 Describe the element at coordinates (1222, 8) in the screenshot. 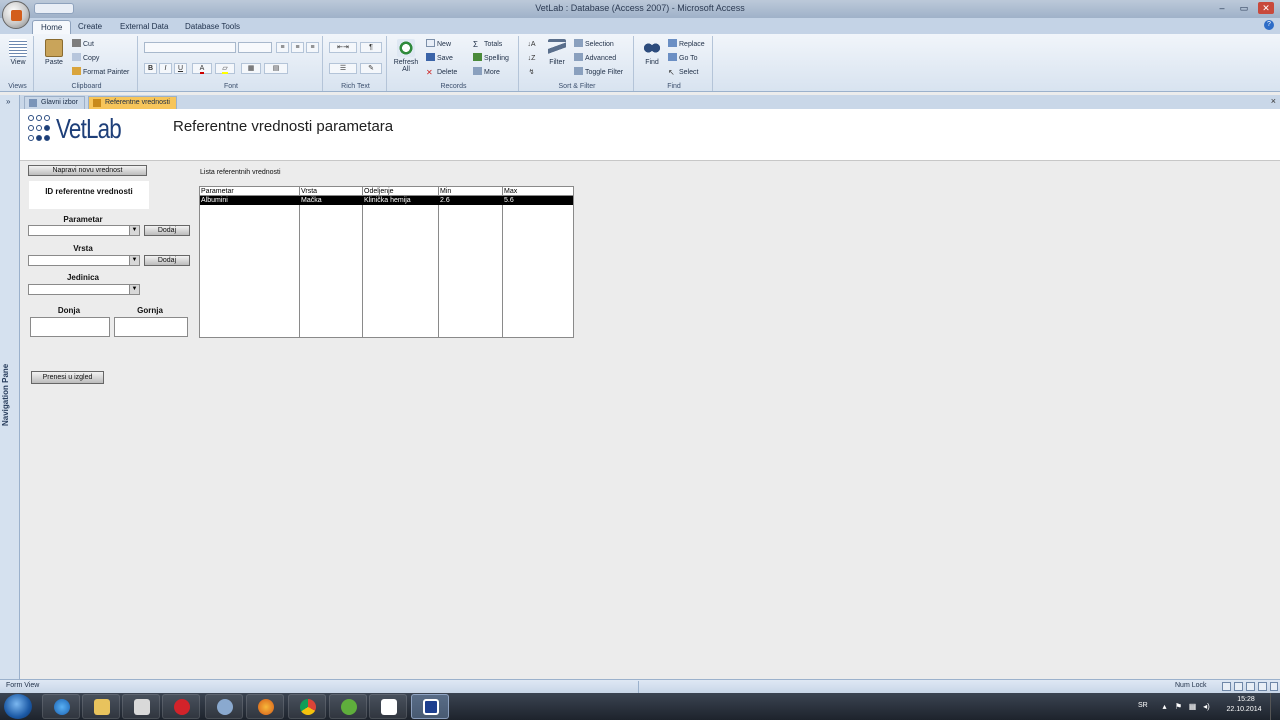

I see `minimize-button: –` at that location.